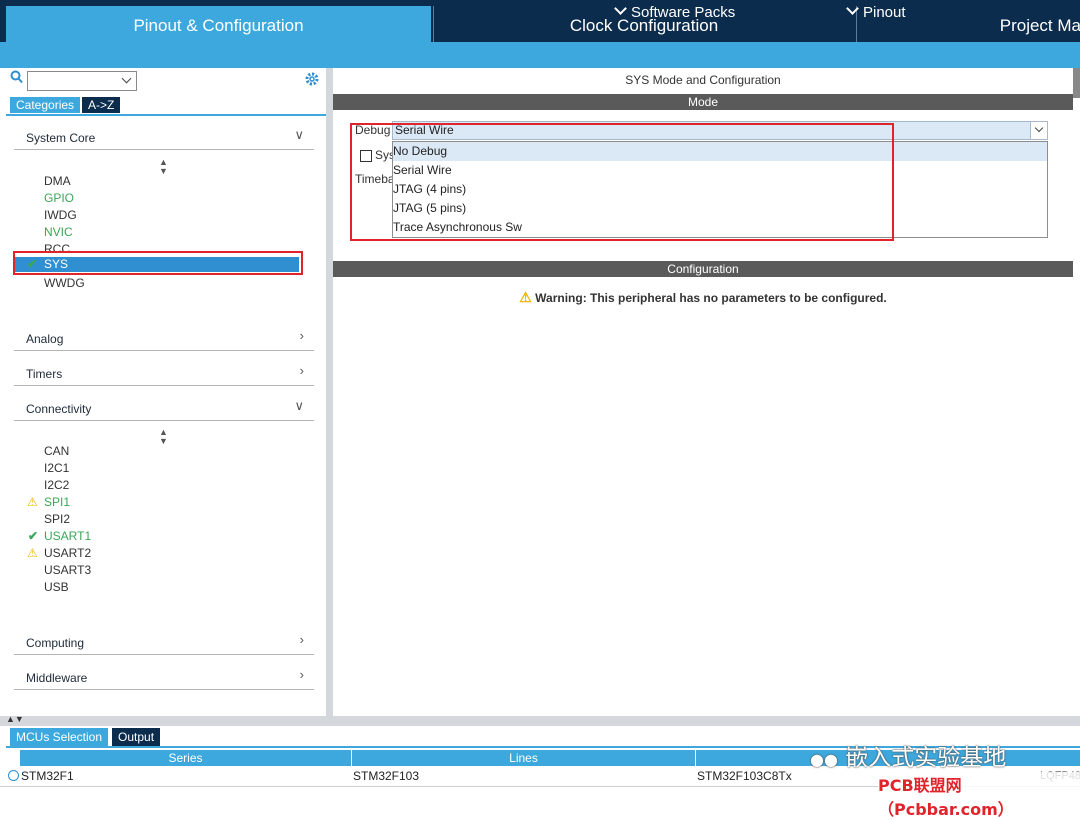  What do you see at coordinates (312, 80) in the screenshot?
I see `gear-icon` at bounding box center [312, 80].